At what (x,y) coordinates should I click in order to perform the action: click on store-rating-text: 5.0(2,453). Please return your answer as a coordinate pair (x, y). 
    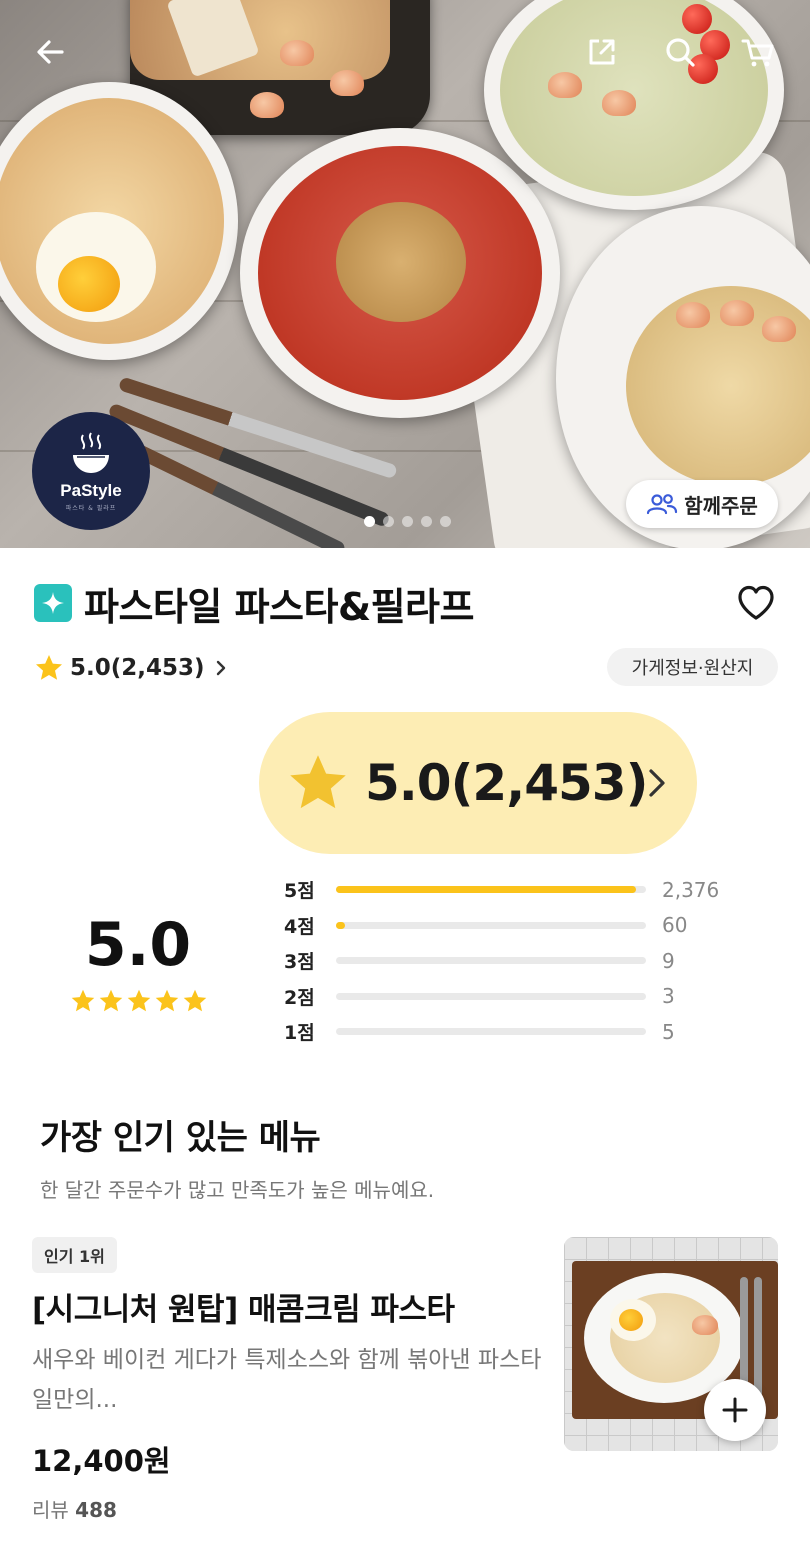
    Looking at the image, I should click on (137, 668).